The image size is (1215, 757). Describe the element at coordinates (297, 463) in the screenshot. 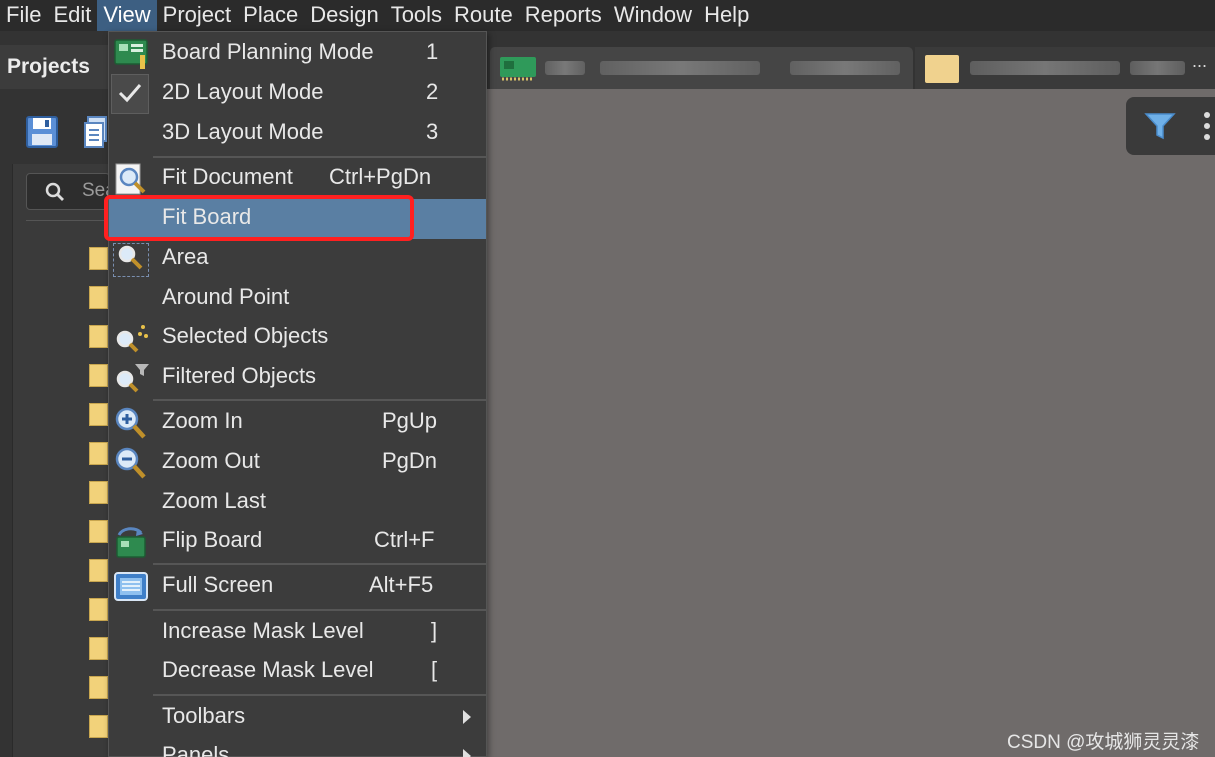

I see `menu-item-zoom-out: Zoom Out PgDn` at that location.